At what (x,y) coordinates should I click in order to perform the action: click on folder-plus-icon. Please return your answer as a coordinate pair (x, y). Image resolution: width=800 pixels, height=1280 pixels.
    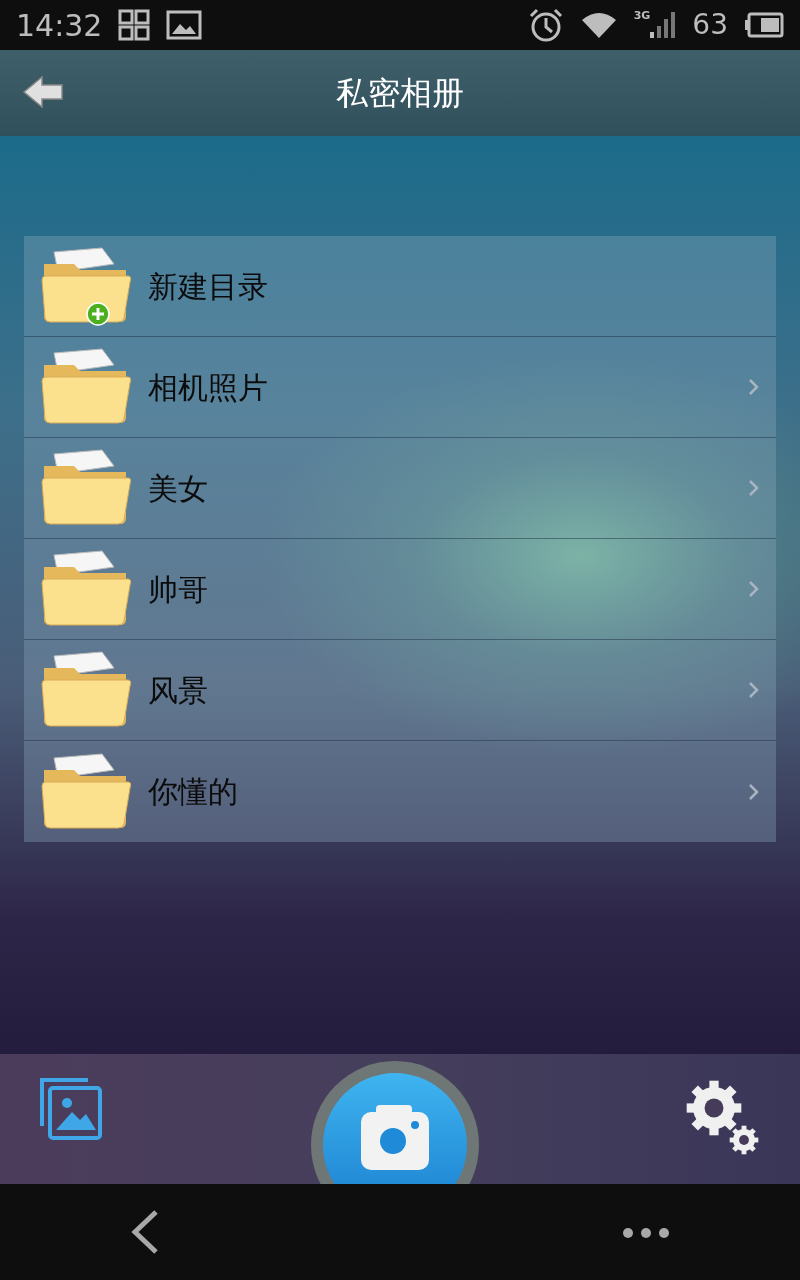
    Looking at the image, I should click on (86, 286).